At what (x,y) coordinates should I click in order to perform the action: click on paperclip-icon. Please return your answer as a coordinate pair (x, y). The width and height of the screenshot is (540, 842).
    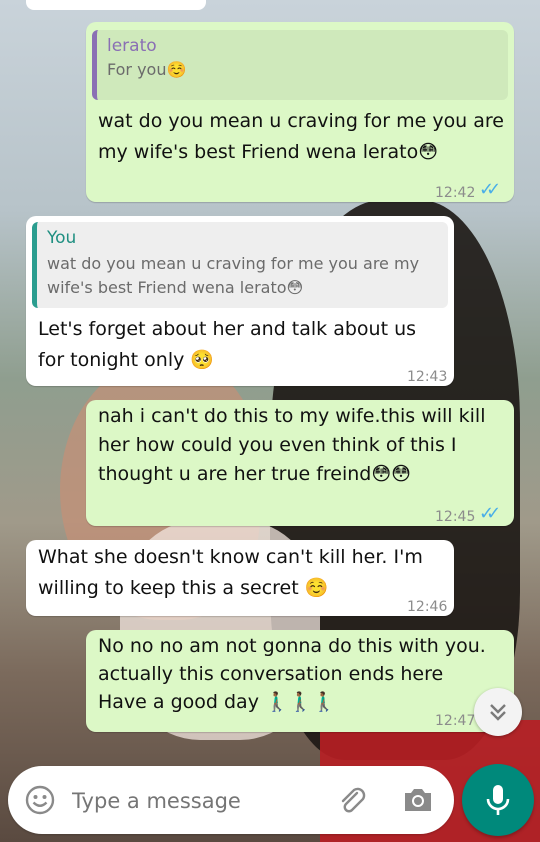
    Looking at the image, I should click on (353, 800).